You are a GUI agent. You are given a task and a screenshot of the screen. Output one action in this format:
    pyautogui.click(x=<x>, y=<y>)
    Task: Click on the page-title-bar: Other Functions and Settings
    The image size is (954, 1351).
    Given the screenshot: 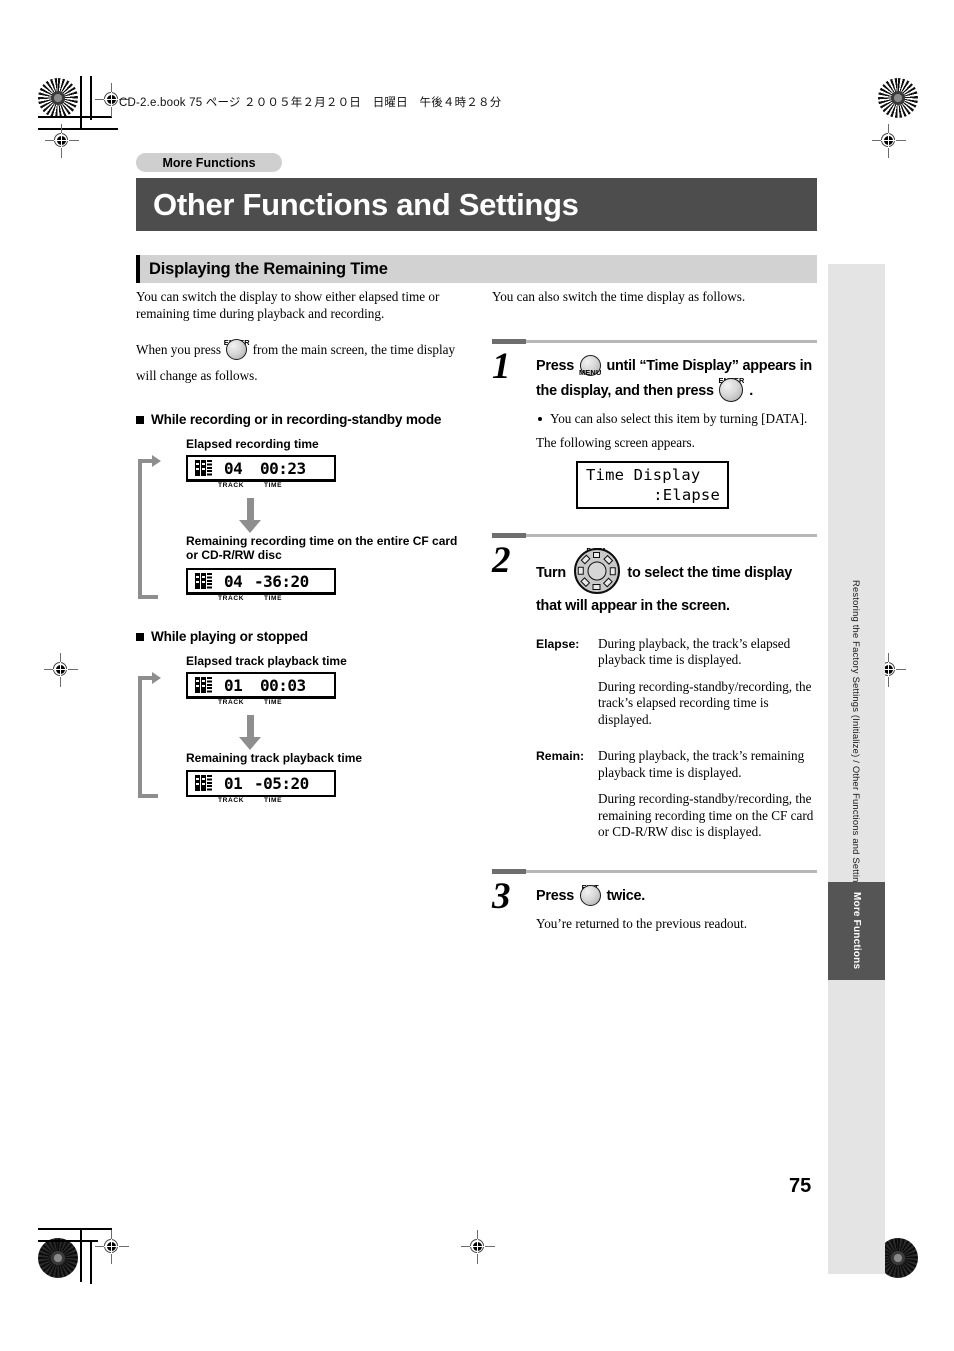 What is the action you would take?
    pyautogui.click(x=476, y=204)
    